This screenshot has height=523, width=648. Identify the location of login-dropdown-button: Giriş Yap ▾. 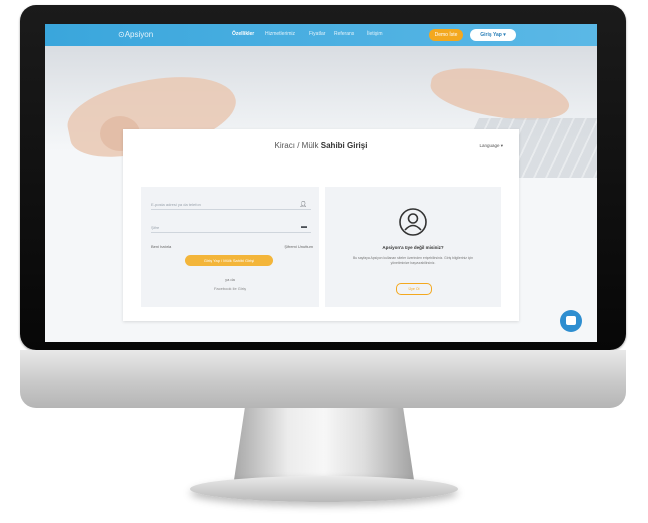
(493, 35).